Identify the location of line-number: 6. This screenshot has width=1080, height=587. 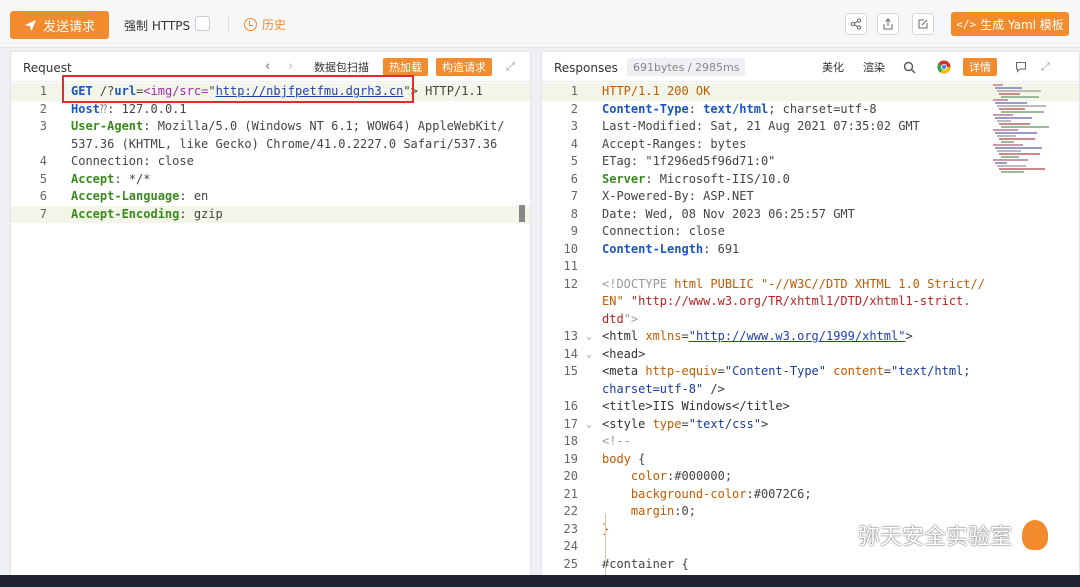
(574, 178).